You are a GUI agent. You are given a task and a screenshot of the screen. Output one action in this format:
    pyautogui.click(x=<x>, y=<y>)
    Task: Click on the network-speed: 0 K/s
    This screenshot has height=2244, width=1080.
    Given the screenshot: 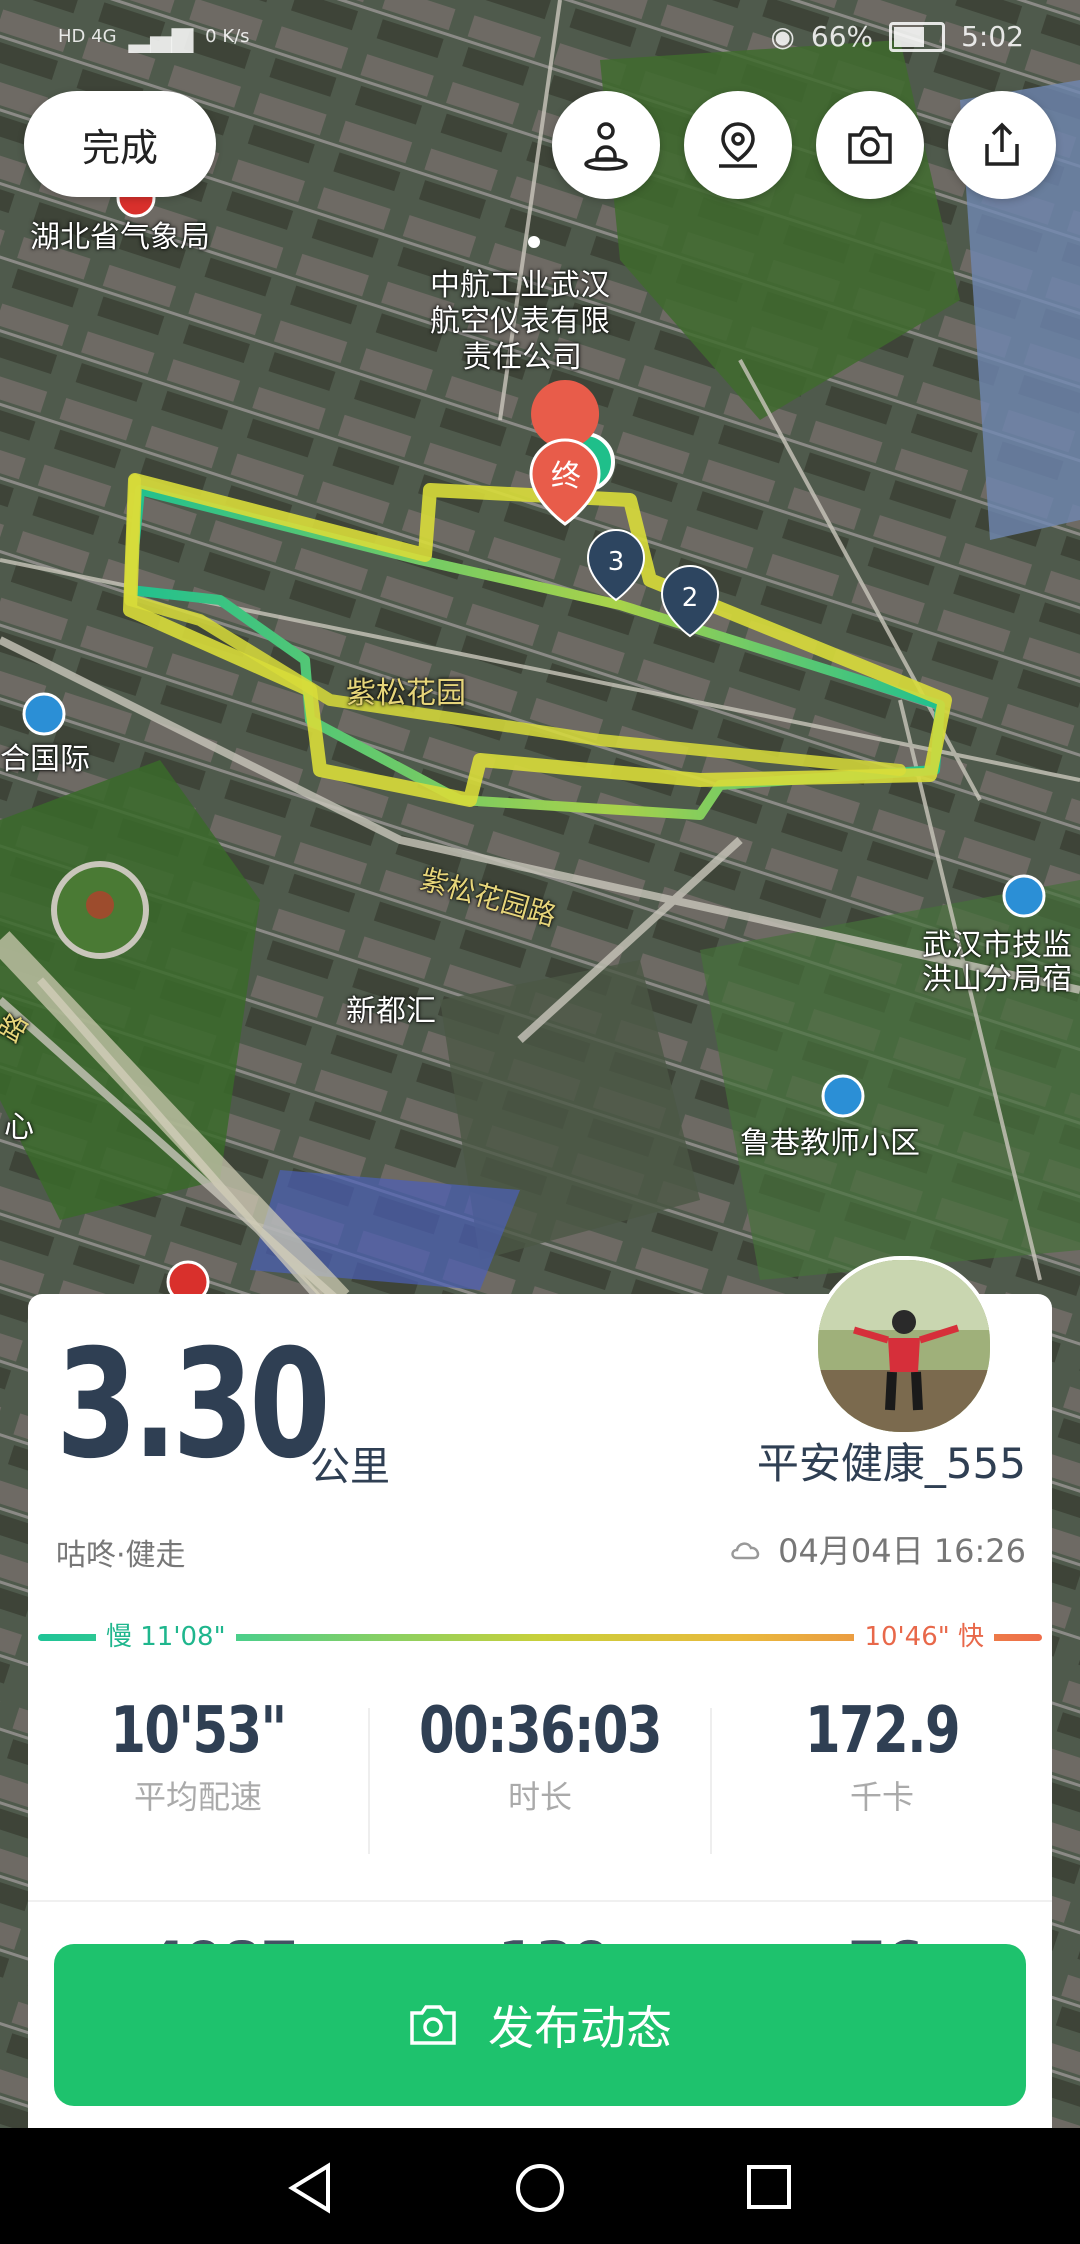 What is the action you would take?
    pyautogui.click(x=227, y=36)
    